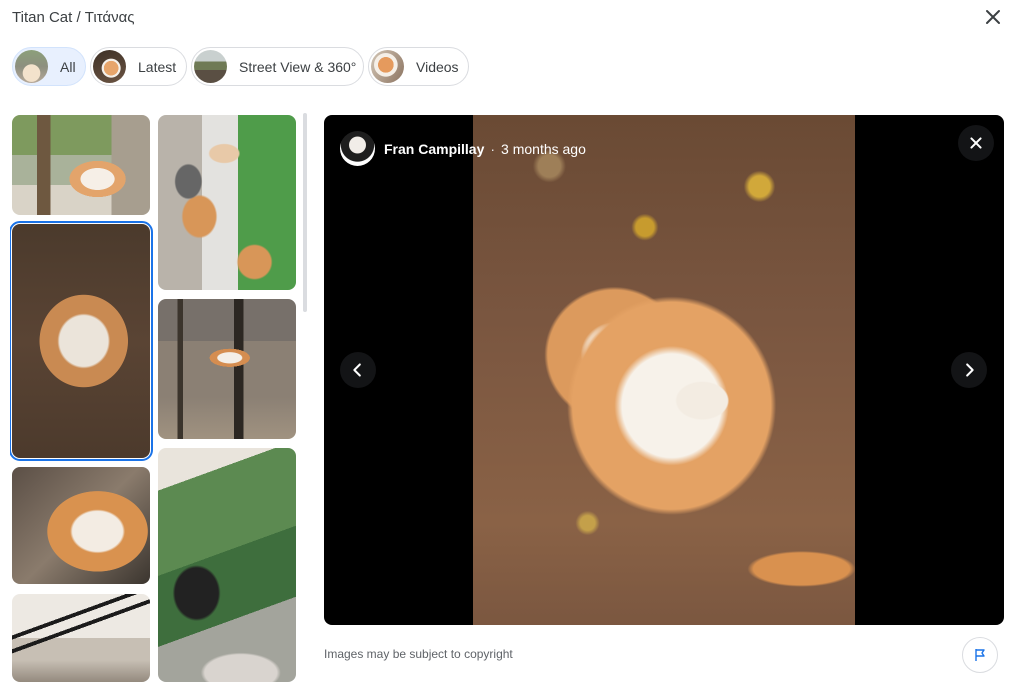 Image resolution: width=1019 pixels, height=682 pixels. What do you see at coordinates (434, 149) in the screenshot?
I see `author-name: Fran Campillay` at bounding box center [434, 149].